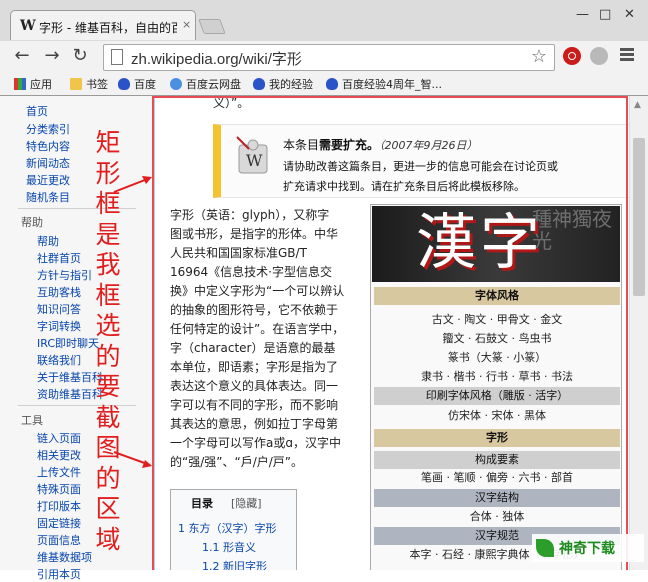 This screenshot has width=648, height=582. What do you see at coordinates (227, 528) in the screenshot?
I see `toc-item: 1 东方（汉字）字形` at bounding box center [227, 528].